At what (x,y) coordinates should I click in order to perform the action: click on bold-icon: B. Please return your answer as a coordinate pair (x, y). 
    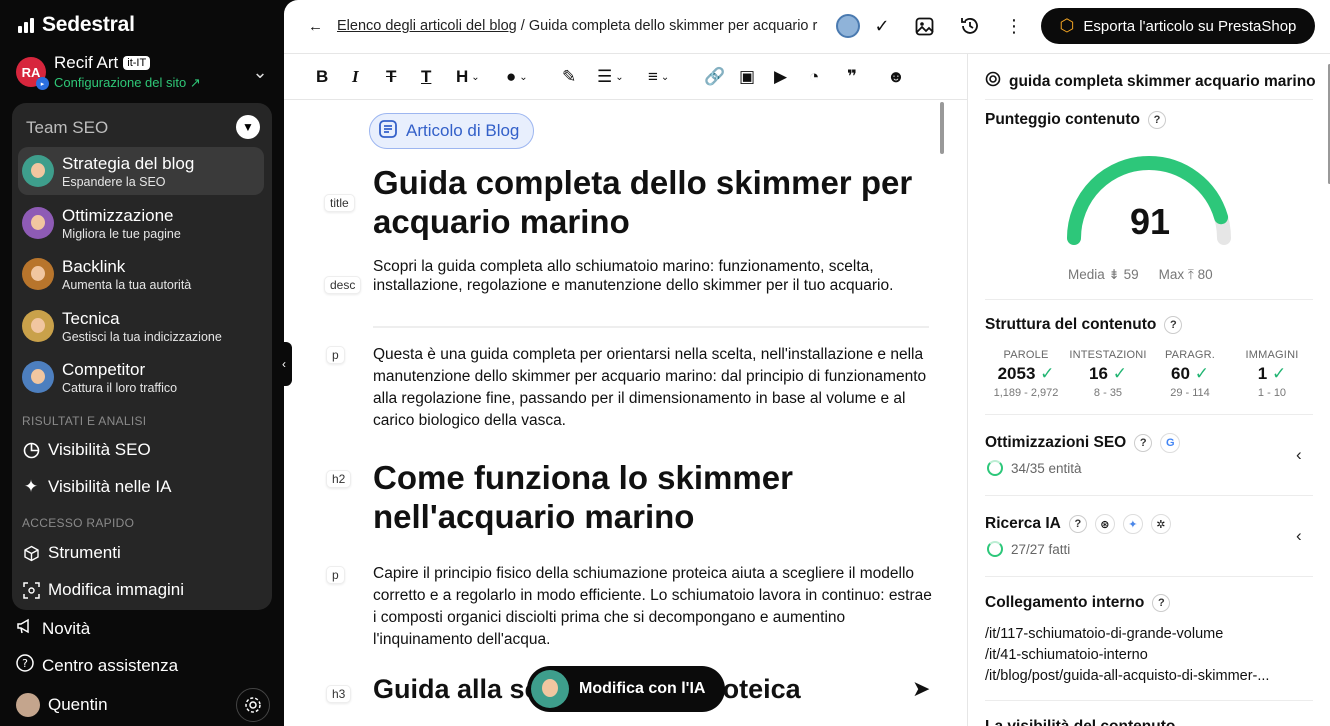
    Looking at the image, I should click on (322, 77).